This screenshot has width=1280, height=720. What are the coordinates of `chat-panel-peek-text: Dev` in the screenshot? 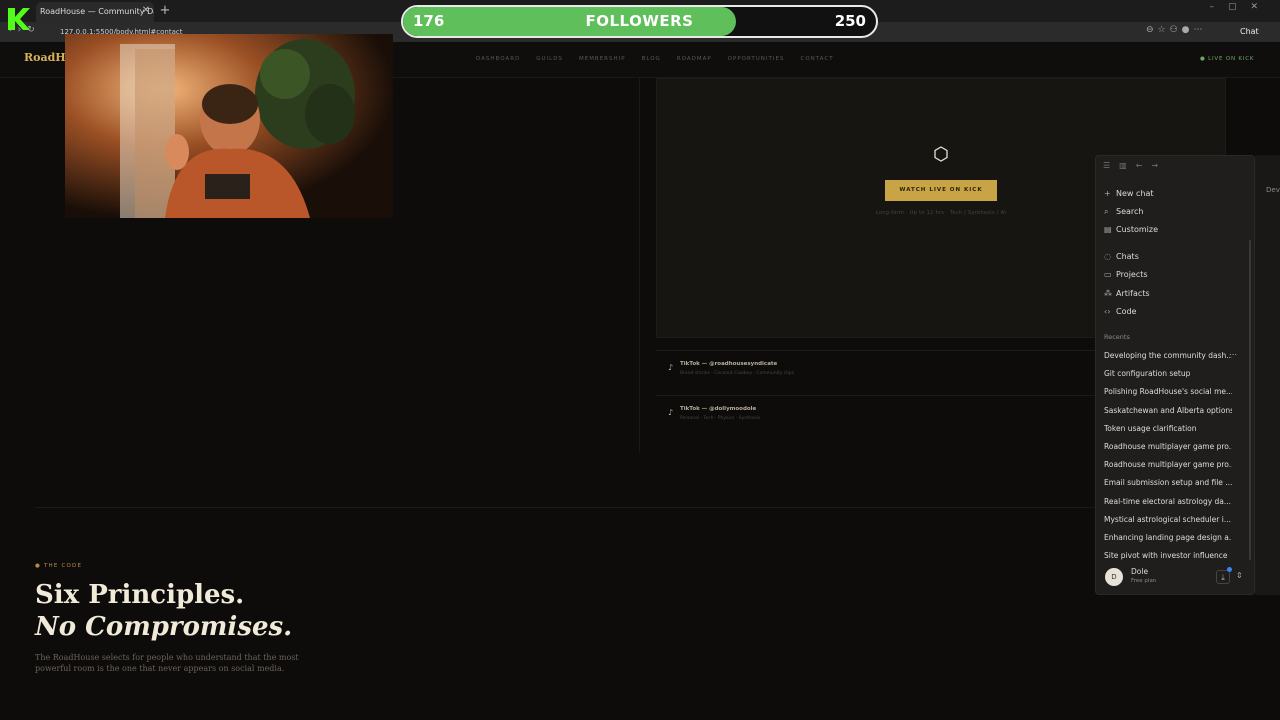 It's located at (1273, 190).